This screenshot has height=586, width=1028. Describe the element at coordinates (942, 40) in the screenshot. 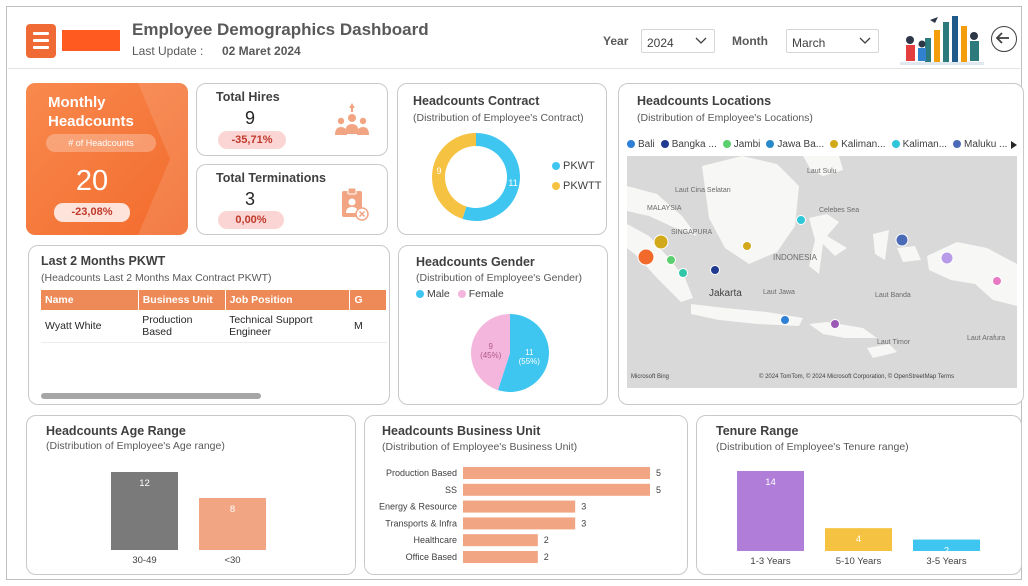

I see `team-illustration-icon` at that location.